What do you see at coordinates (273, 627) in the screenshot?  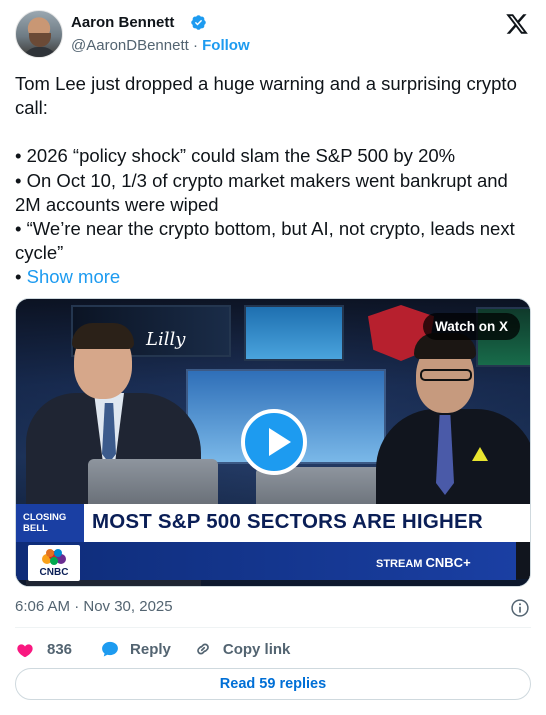 I see `divider` at bounding box center [273, 627].